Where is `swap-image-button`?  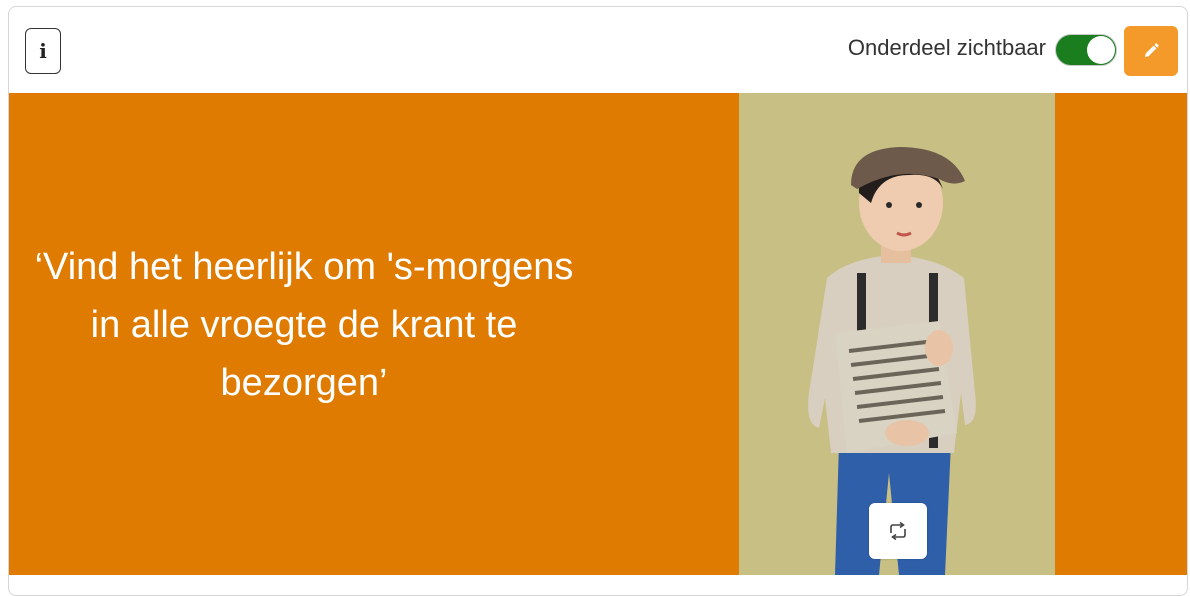
swap-image-button is located at coordinates (898, 531).